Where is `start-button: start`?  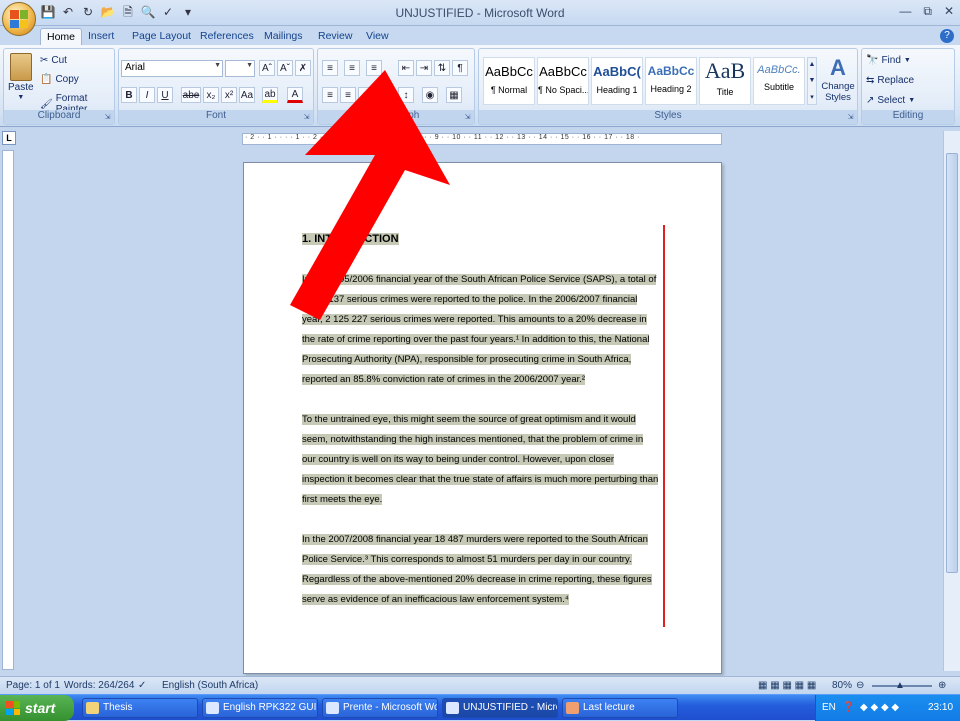 start-button: start is located at coordinates (37, 708).